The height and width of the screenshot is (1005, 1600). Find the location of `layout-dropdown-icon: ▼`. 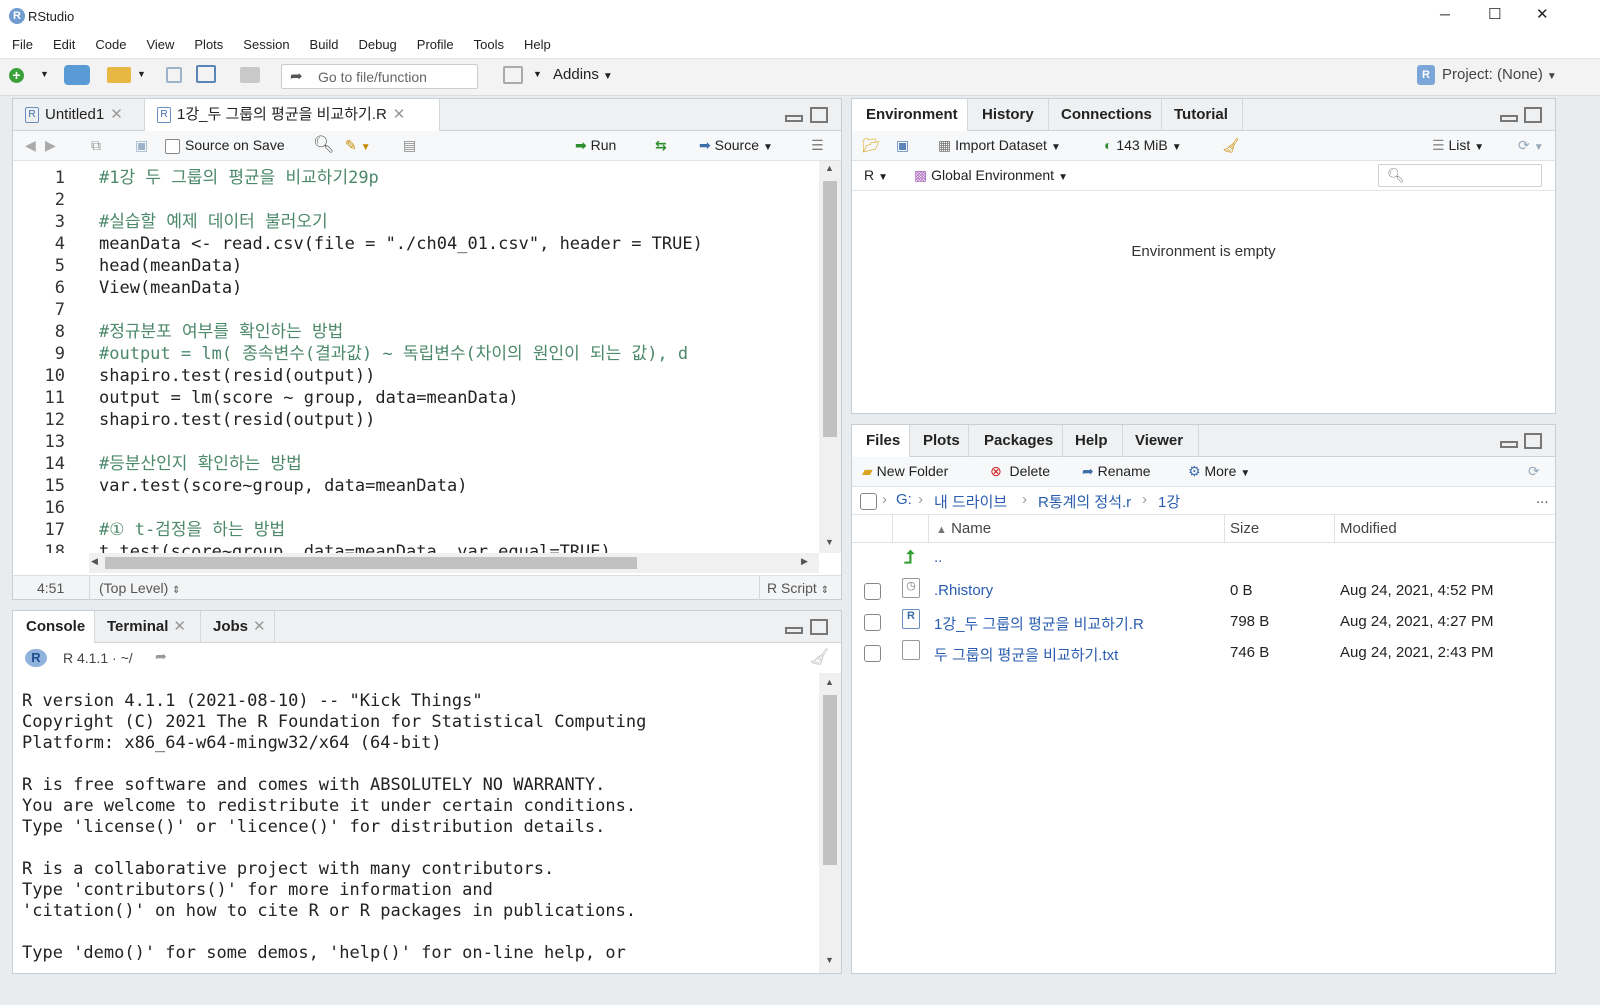

layout-dropdown-icon: ▼ is located at coordinates (537, 74).